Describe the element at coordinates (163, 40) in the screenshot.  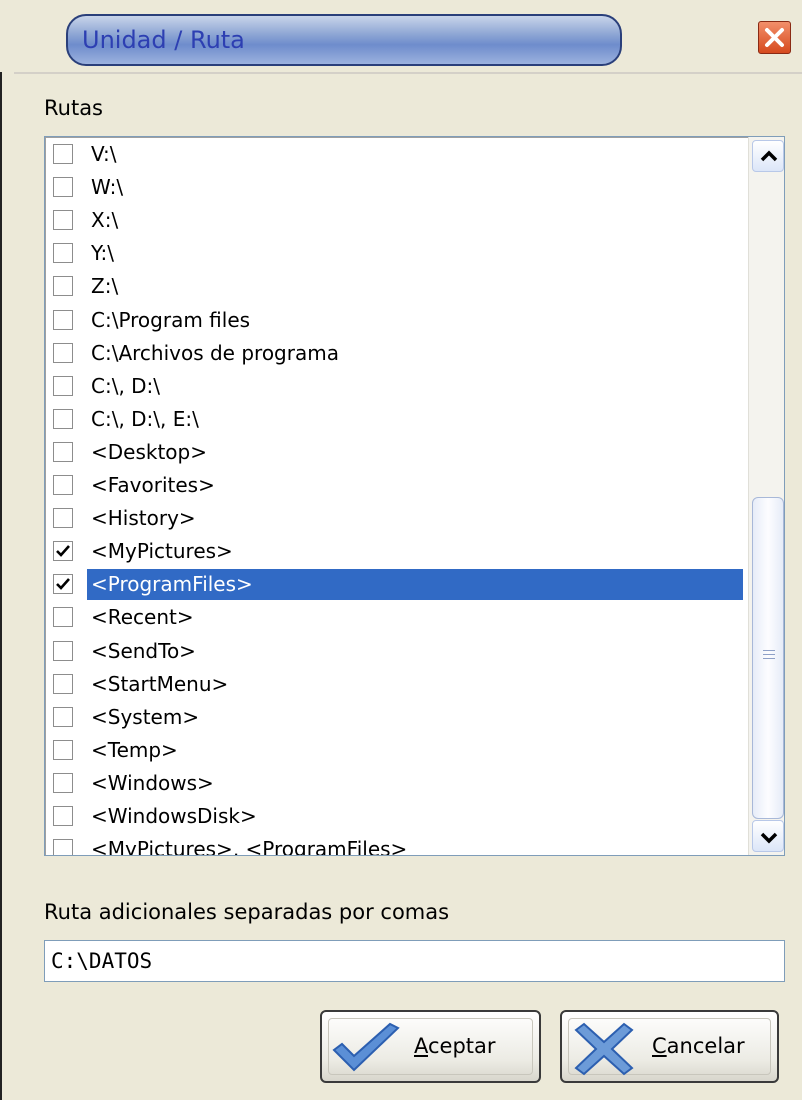
I see `window-title: Unidad / Ruta` at that location.